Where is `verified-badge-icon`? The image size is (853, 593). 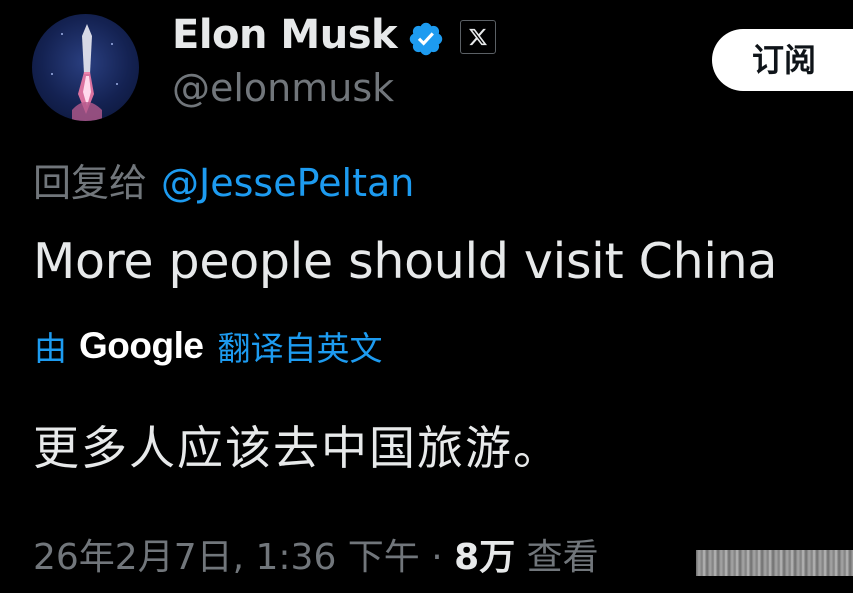 verified-badge-icon is located at coordinates (426, 39).